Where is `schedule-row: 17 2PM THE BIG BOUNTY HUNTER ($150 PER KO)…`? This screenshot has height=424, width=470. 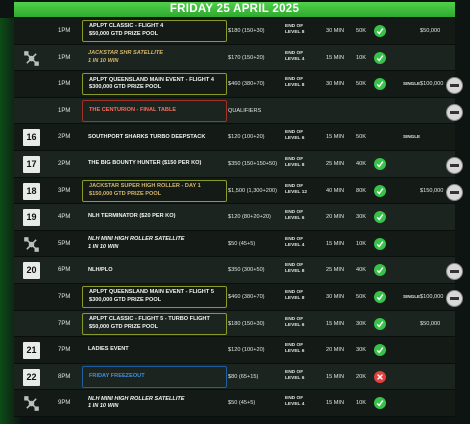
schedule-row: 17 2PM THE BIG BOUNTY HUNTER ($150 PER KO)… is located at coordinates (238, 164).